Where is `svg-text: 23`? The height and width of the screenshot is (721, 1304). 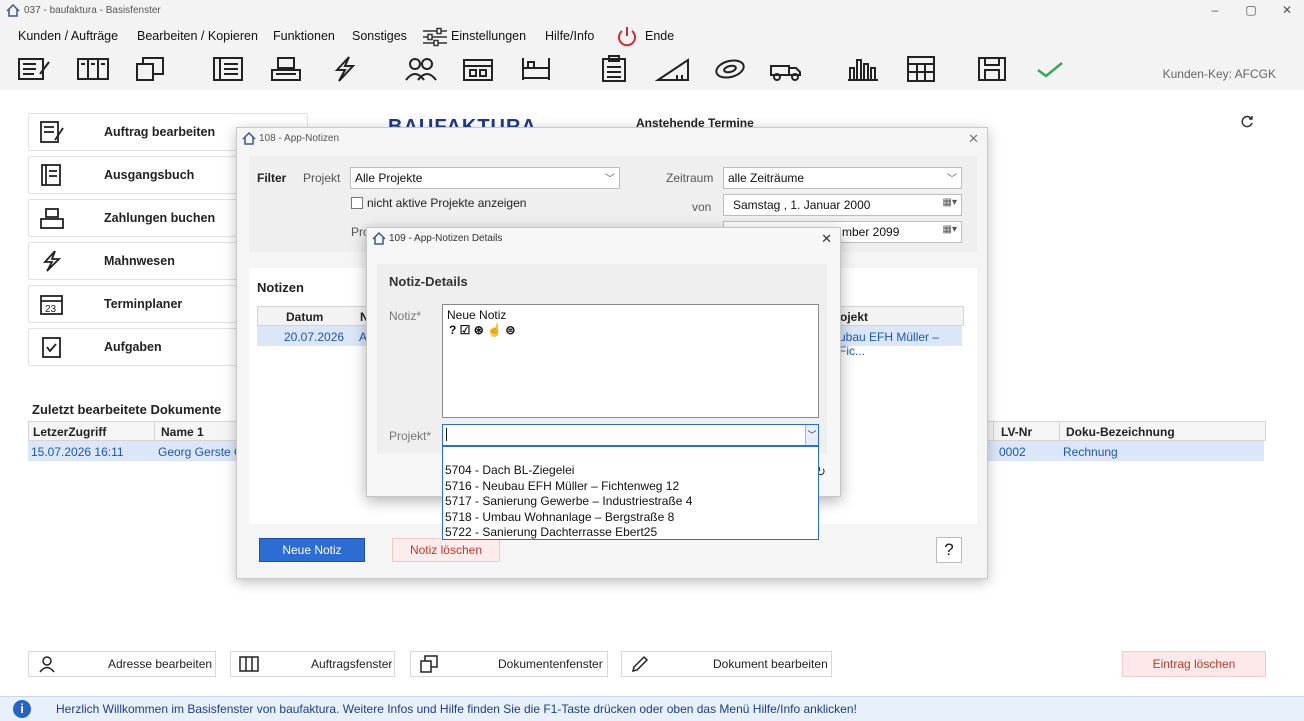
svg-text: 23 is located at coordinates (51, 309).